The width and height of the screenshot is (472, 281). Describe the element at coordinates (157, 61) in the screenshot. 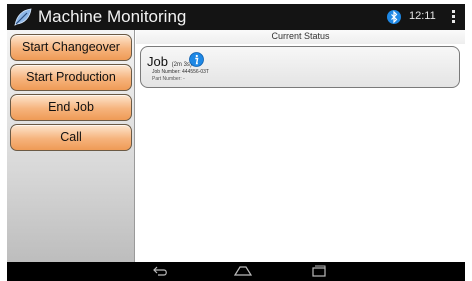

I see `job-title-label: Job` at that location.